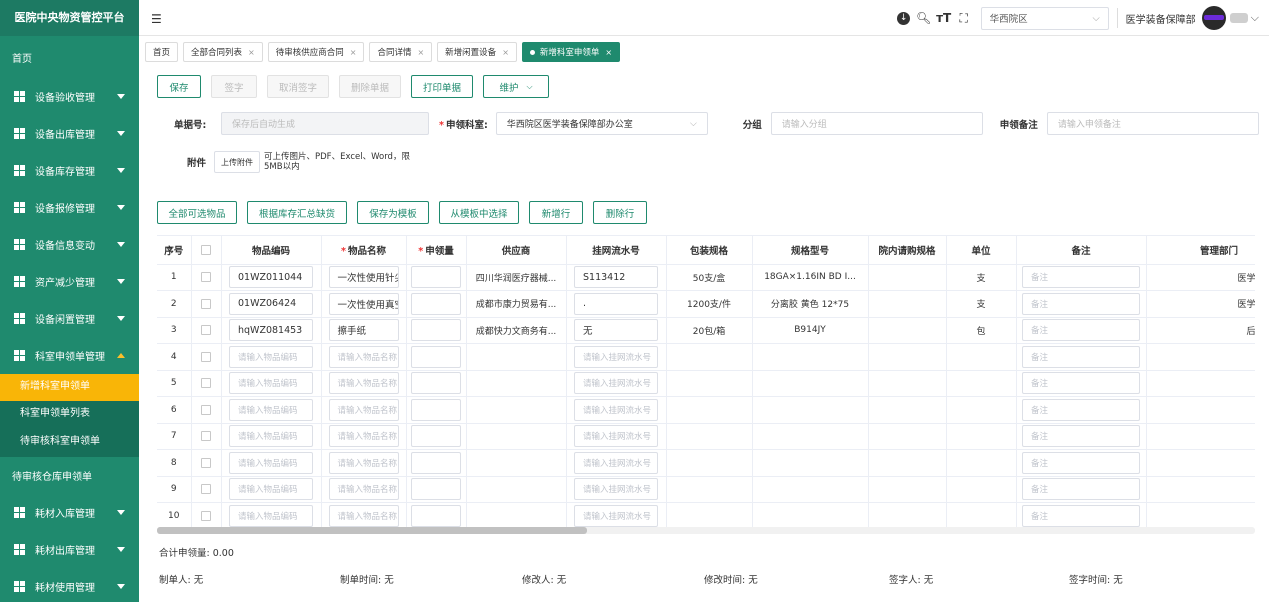  What do you see at coordinates (393, 212) in the screenshot?
I see `save-template-button: 保存为模板` at bounding box center [393, 212].